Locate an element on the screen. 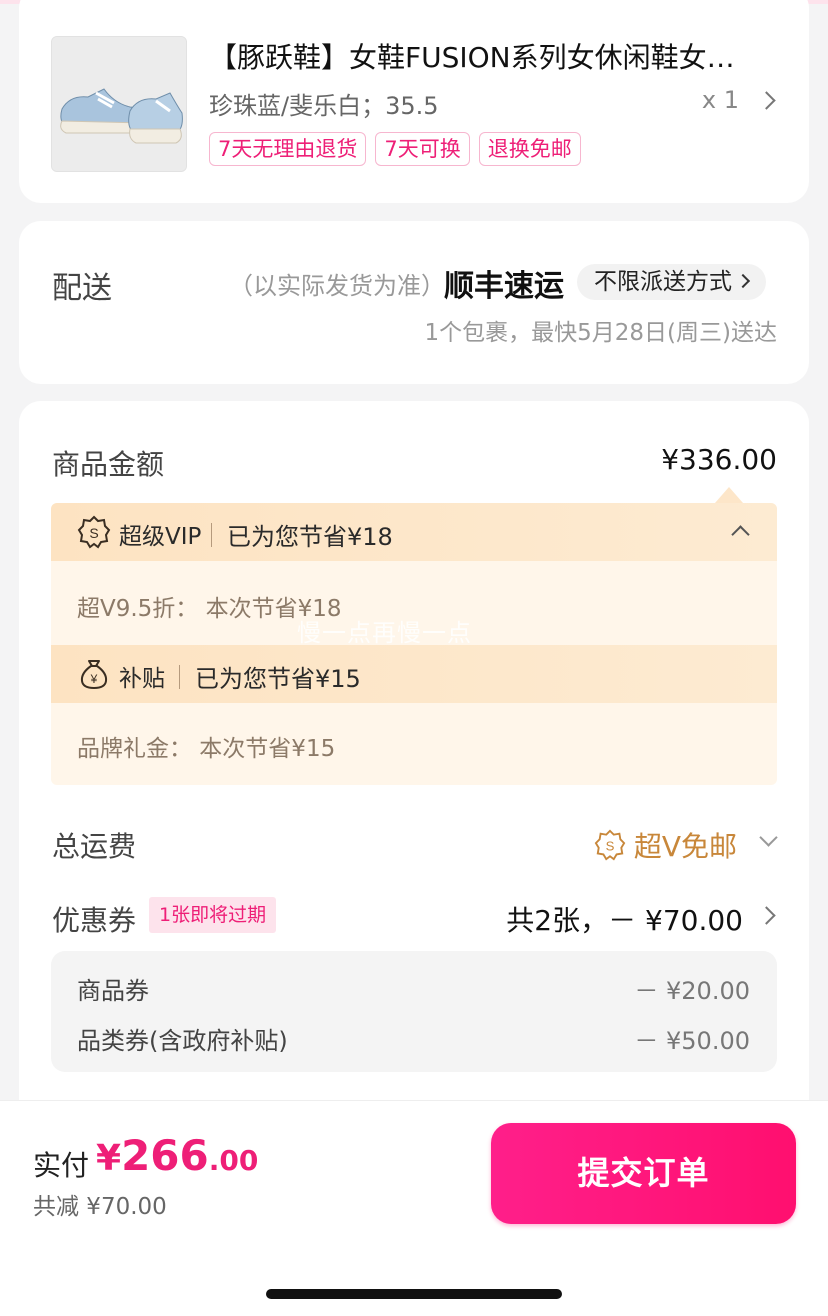 This screenshot has height=1316, width=828. goods-amount-value: ¥336.00 is located at coordinates (719, 459).